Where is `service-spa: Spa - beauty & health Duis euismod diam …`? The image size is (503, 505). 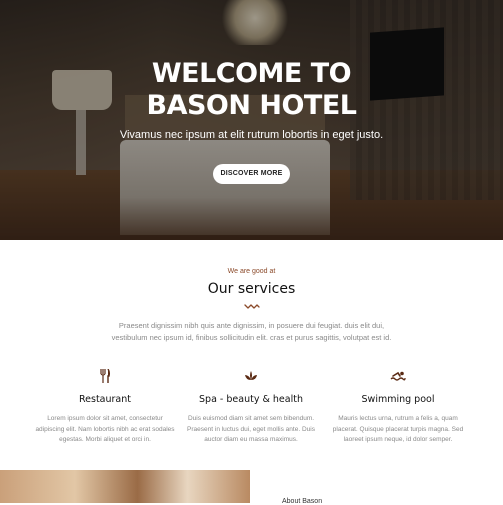 service-spa: Spa - beauty & health Duis euismod diam … is located at coordinates (251, 407).